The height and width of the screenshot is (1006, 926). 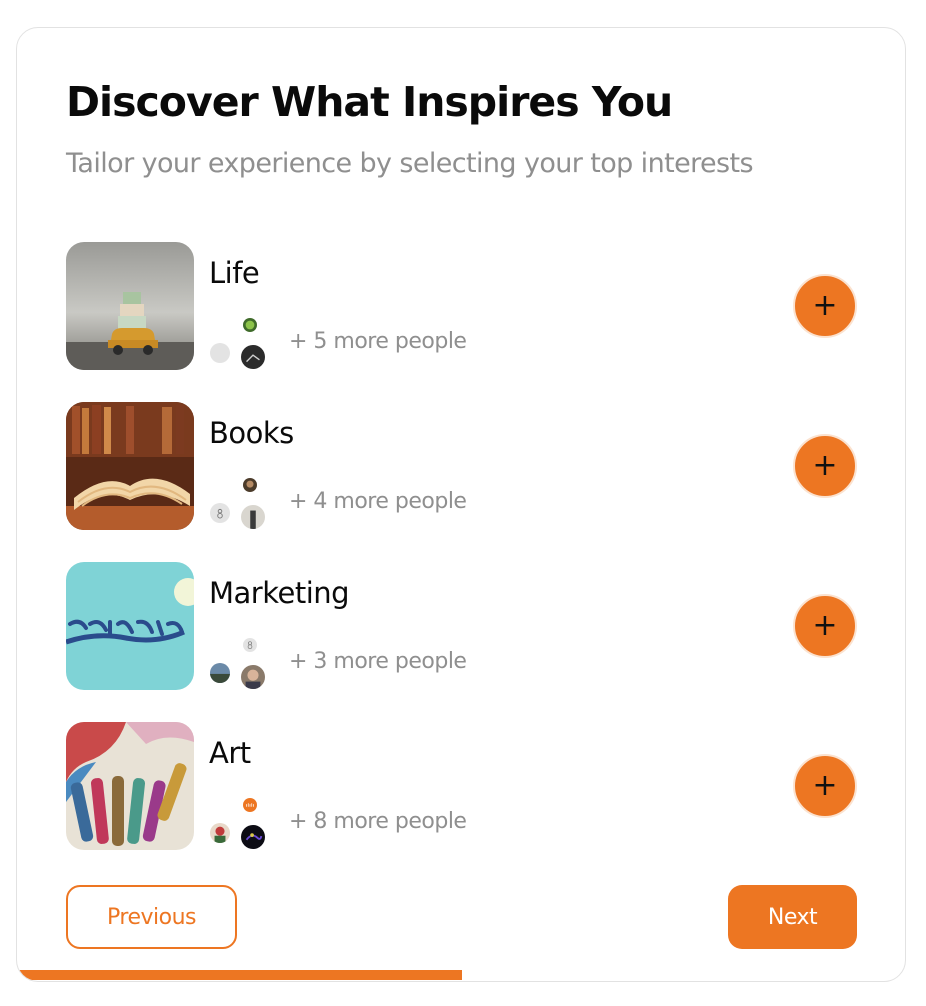 I want to click on add-books-button: +, so click(x=825, y=466).